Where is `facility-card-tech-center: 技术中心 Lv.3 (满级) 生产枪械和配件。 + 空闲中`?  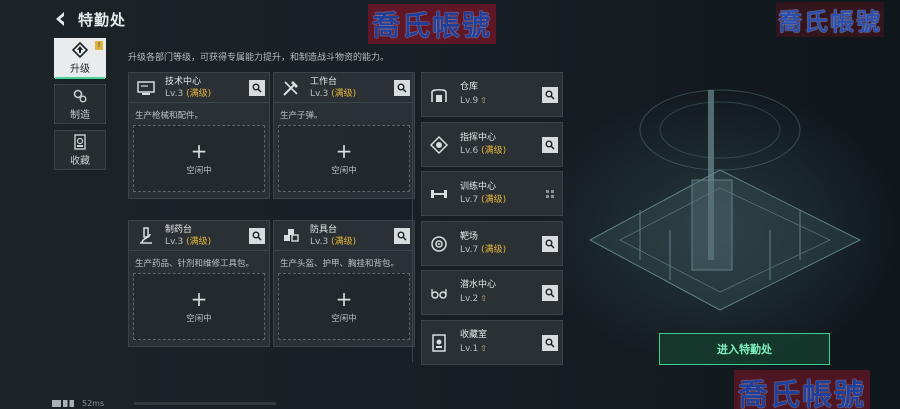
facility-card-tech-center: 技术中心 Lv.3 (满级) 生产枪械和配件。 + 空闲中 is located at coordinates (199, 135).